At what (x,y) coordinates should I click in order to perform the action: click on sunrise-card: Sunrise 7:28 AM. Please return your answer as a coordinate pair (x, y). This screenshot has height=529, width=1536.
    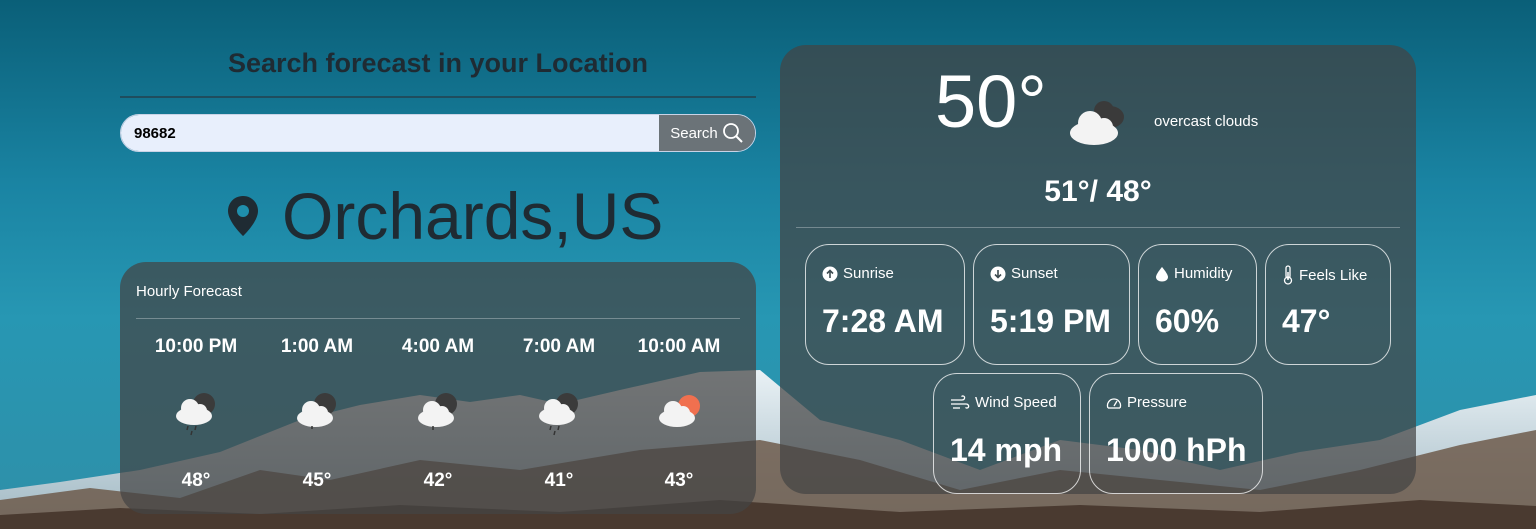
    Looking at the image, I should click on (885, 304).